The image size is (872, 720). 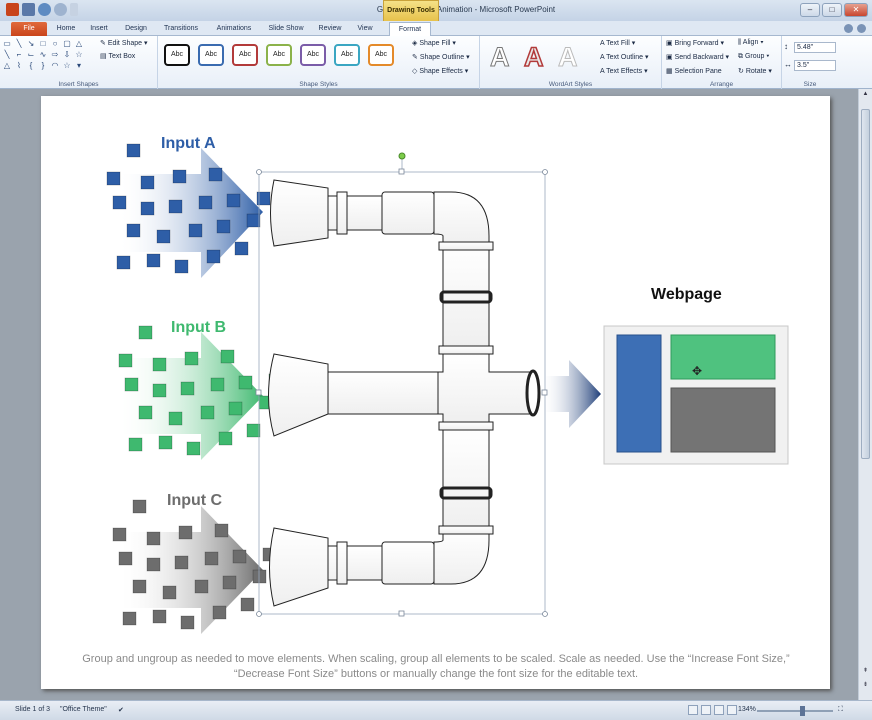 I want to click on input-a-label: Input A, so click(x=188, y=144).